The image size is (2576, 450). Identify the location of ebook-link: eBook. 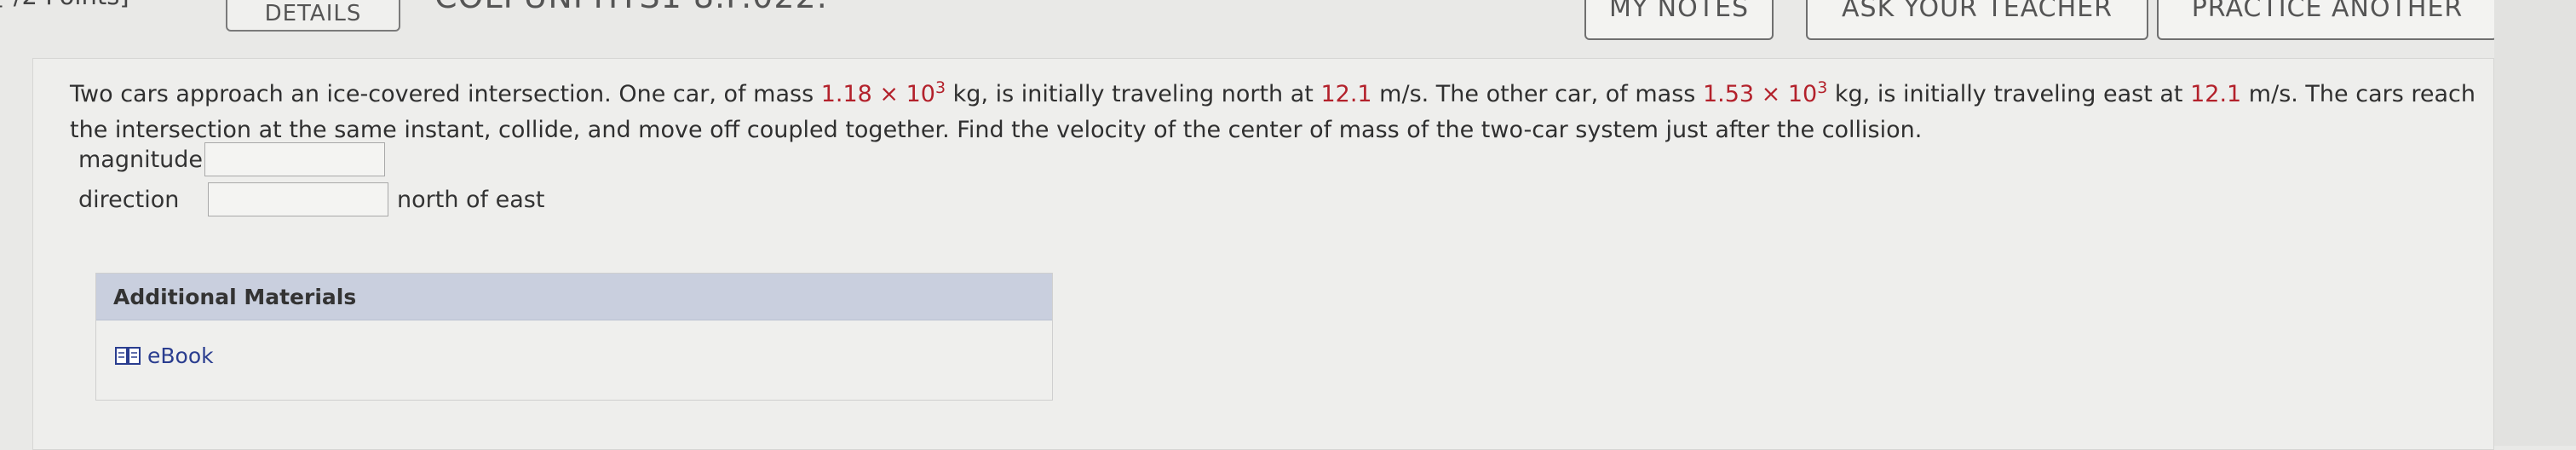
(165, 355).